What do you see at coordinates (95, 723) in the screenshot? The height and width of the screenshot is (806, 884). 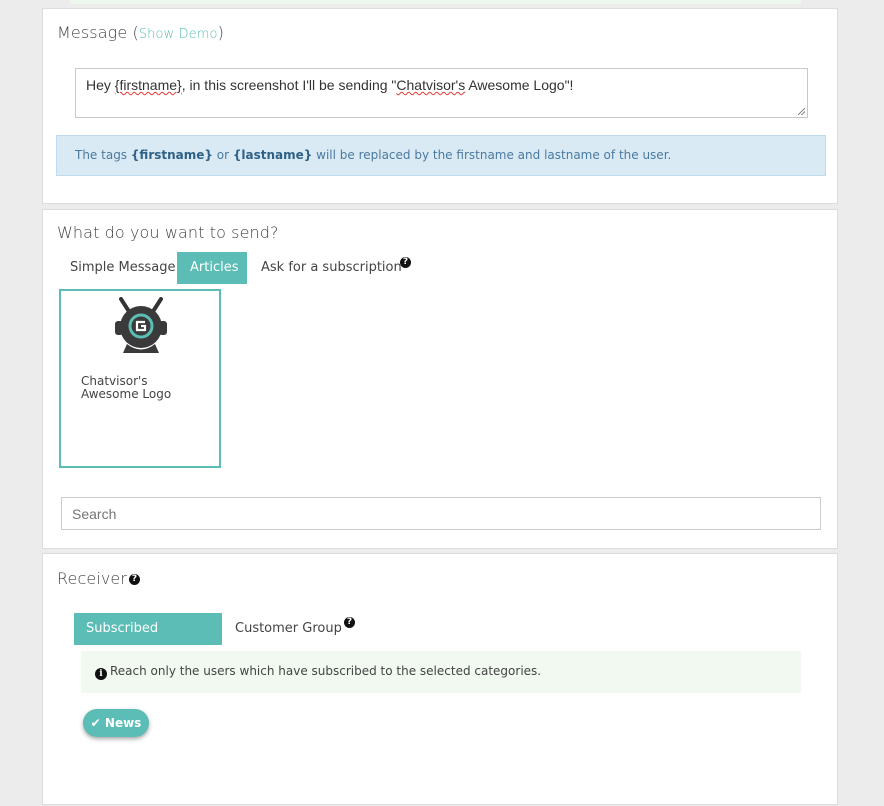 I see `check-icon: ✔` at bounding box center [95, 723].